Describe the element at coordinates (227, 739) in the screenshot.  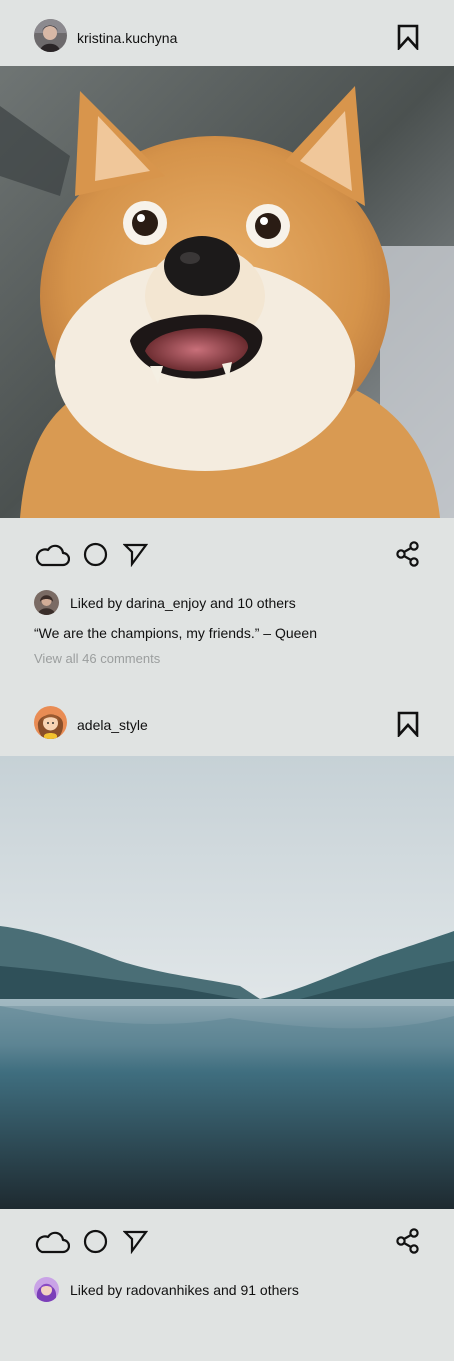
I see `post-header: adela_style` at that location.